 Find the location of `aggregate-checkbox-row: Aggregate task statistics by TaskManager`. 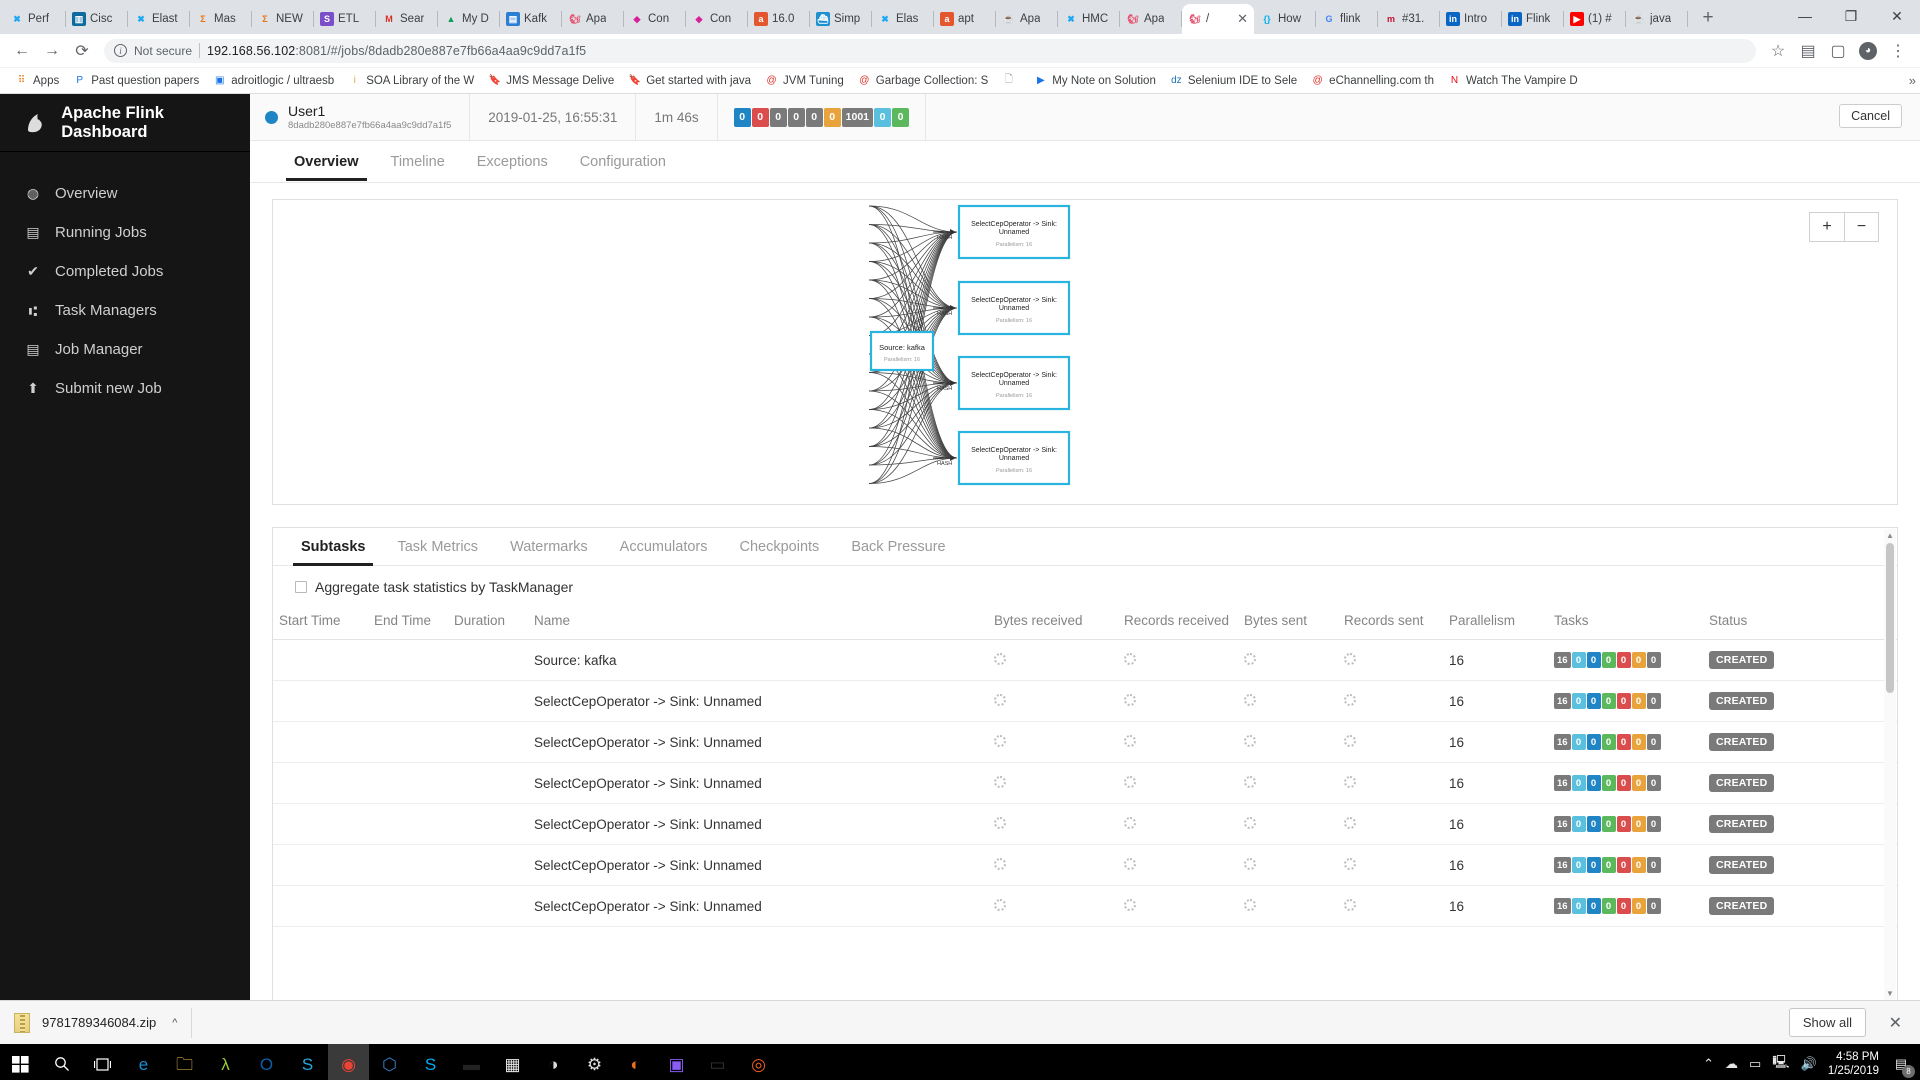

aggregate-checkbox-row: Aggregate task statistics by TaskManager is located at coordinates (1085, 586).